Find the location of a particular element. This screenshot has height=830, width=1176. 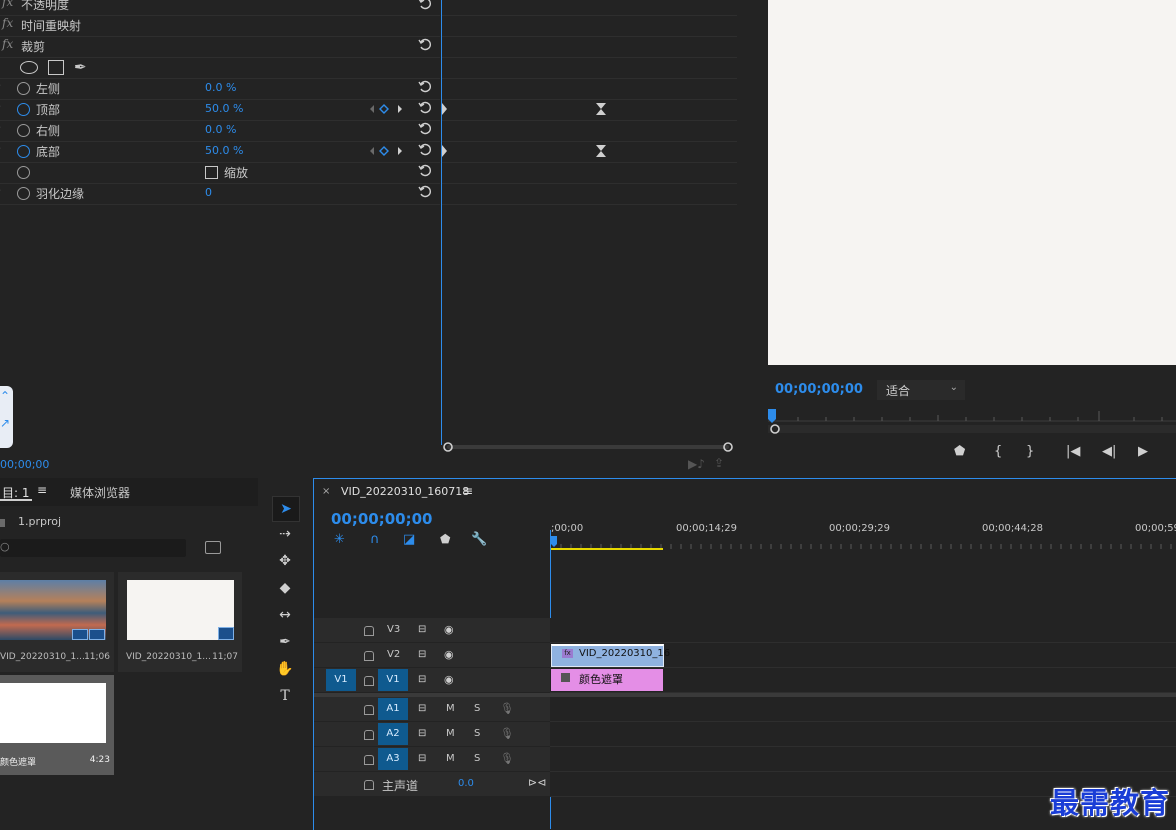

source-patch-v1: V1 is located at coordinates (341, 680).